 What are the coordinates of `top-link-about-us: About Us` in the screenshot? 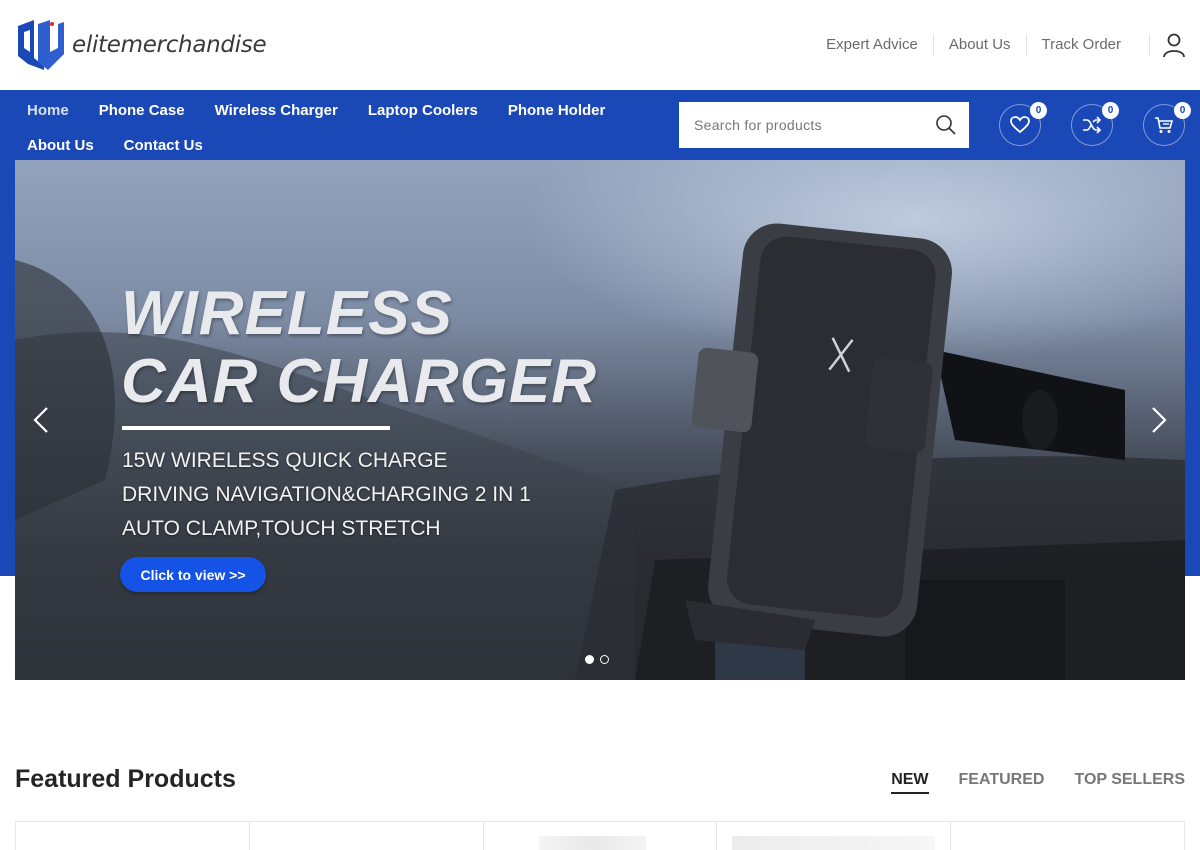 It's located at (979, 45).